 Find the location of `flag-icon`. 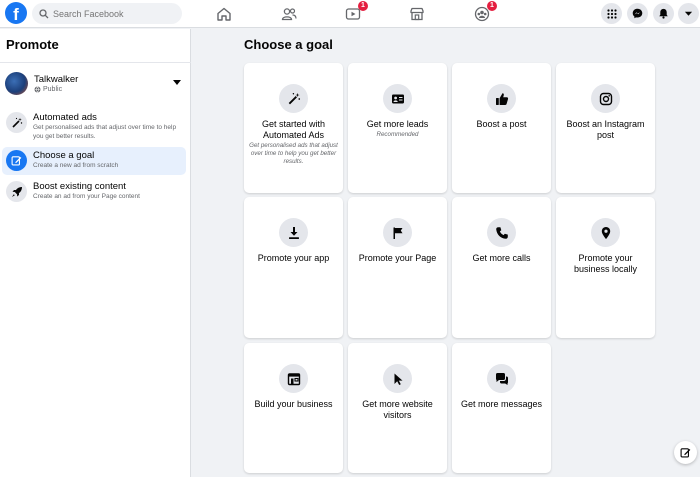

flag-icon is located at coordinates (397, 233).